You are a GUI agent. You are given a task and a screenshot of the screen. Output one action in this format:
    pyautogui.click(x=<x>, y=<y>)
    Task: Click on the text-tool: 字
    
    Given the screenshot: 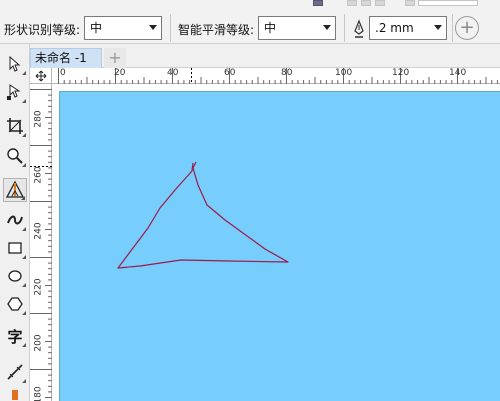 What is the action you would take?
    pyautogui.click(x=15, y=336)
    